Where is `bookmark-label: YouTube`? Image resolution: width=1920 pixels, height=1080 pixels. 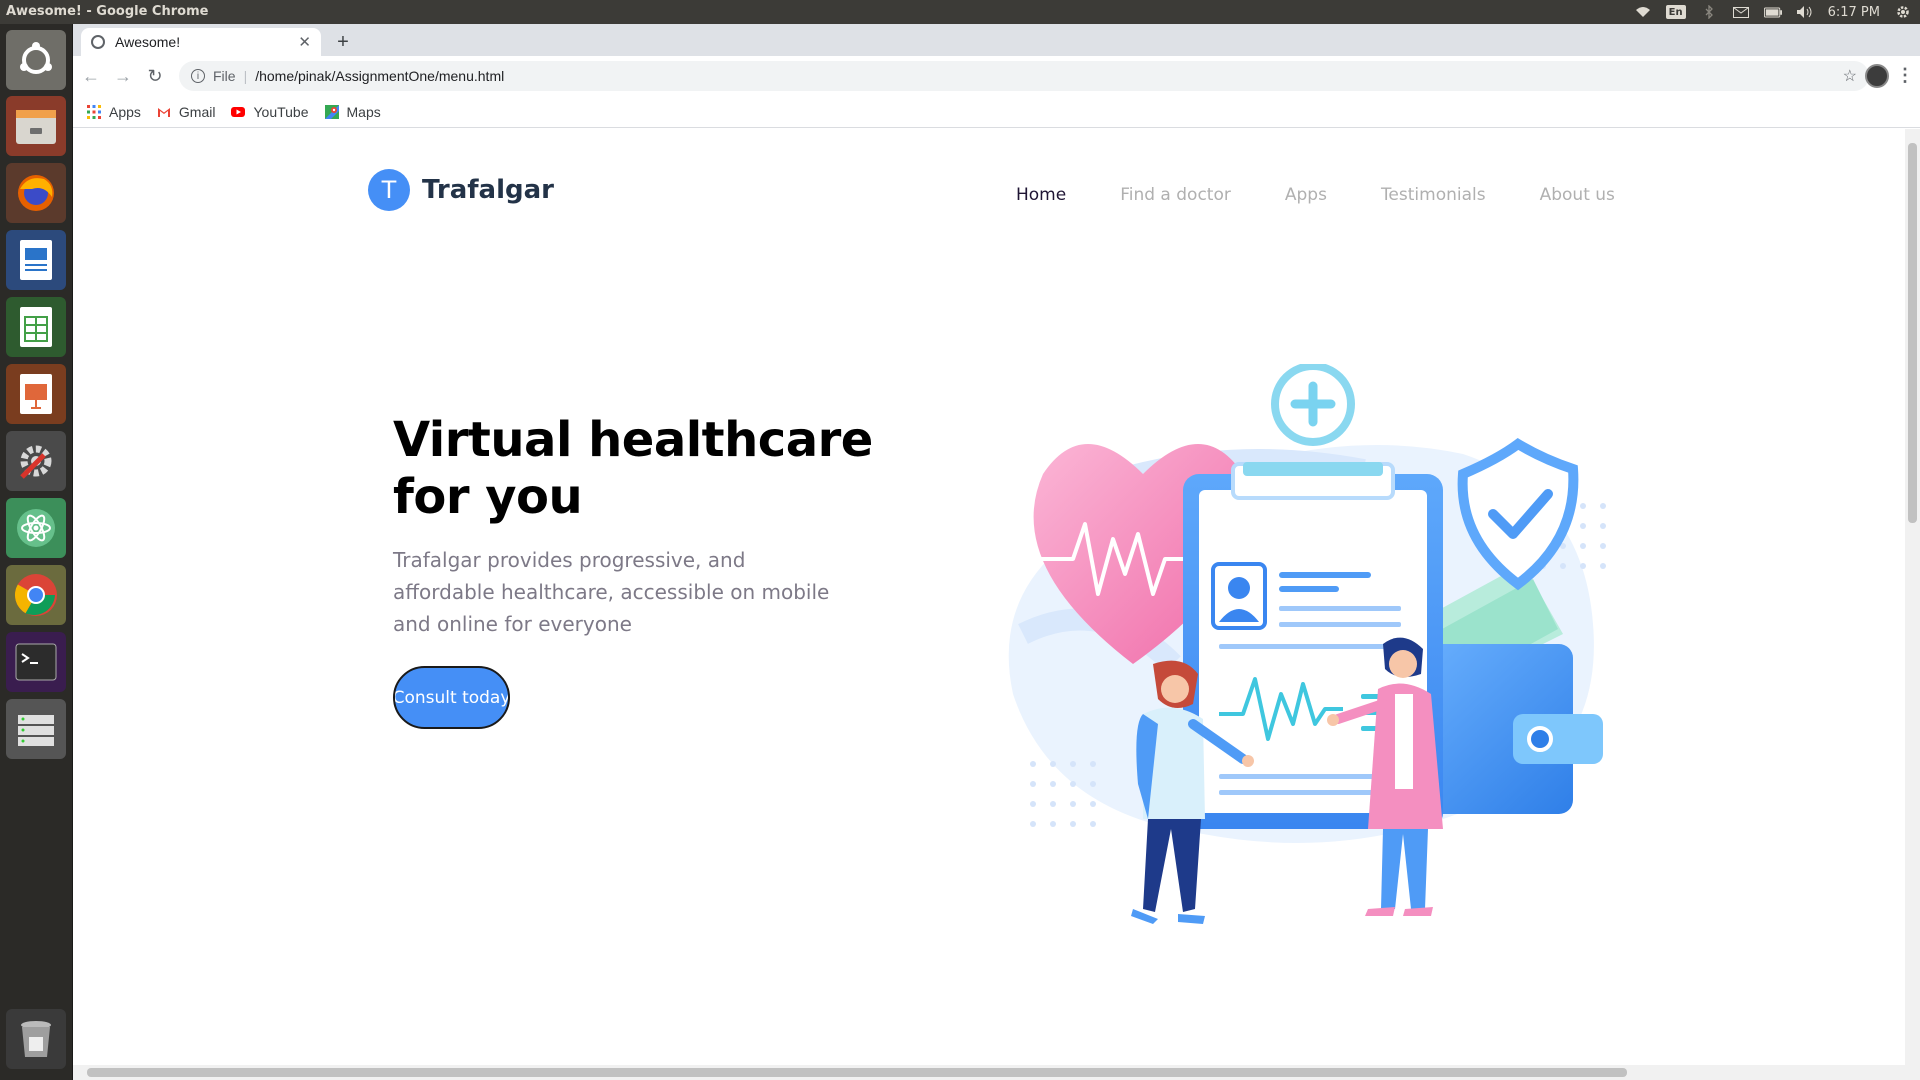 bookmark-label: YouTube is located at coordinates (281, 111).